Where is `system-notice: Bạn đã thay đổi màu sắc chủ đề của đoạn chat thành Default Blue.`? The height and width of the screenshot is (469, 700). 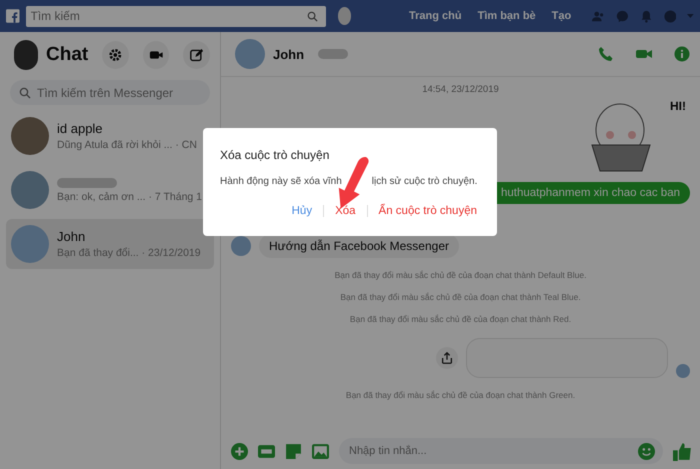 system-notice: Bạn đã thay đổi màu sắc chủ đề của đoạn chat thành Default Blue. is located at coordinates (460, 275).